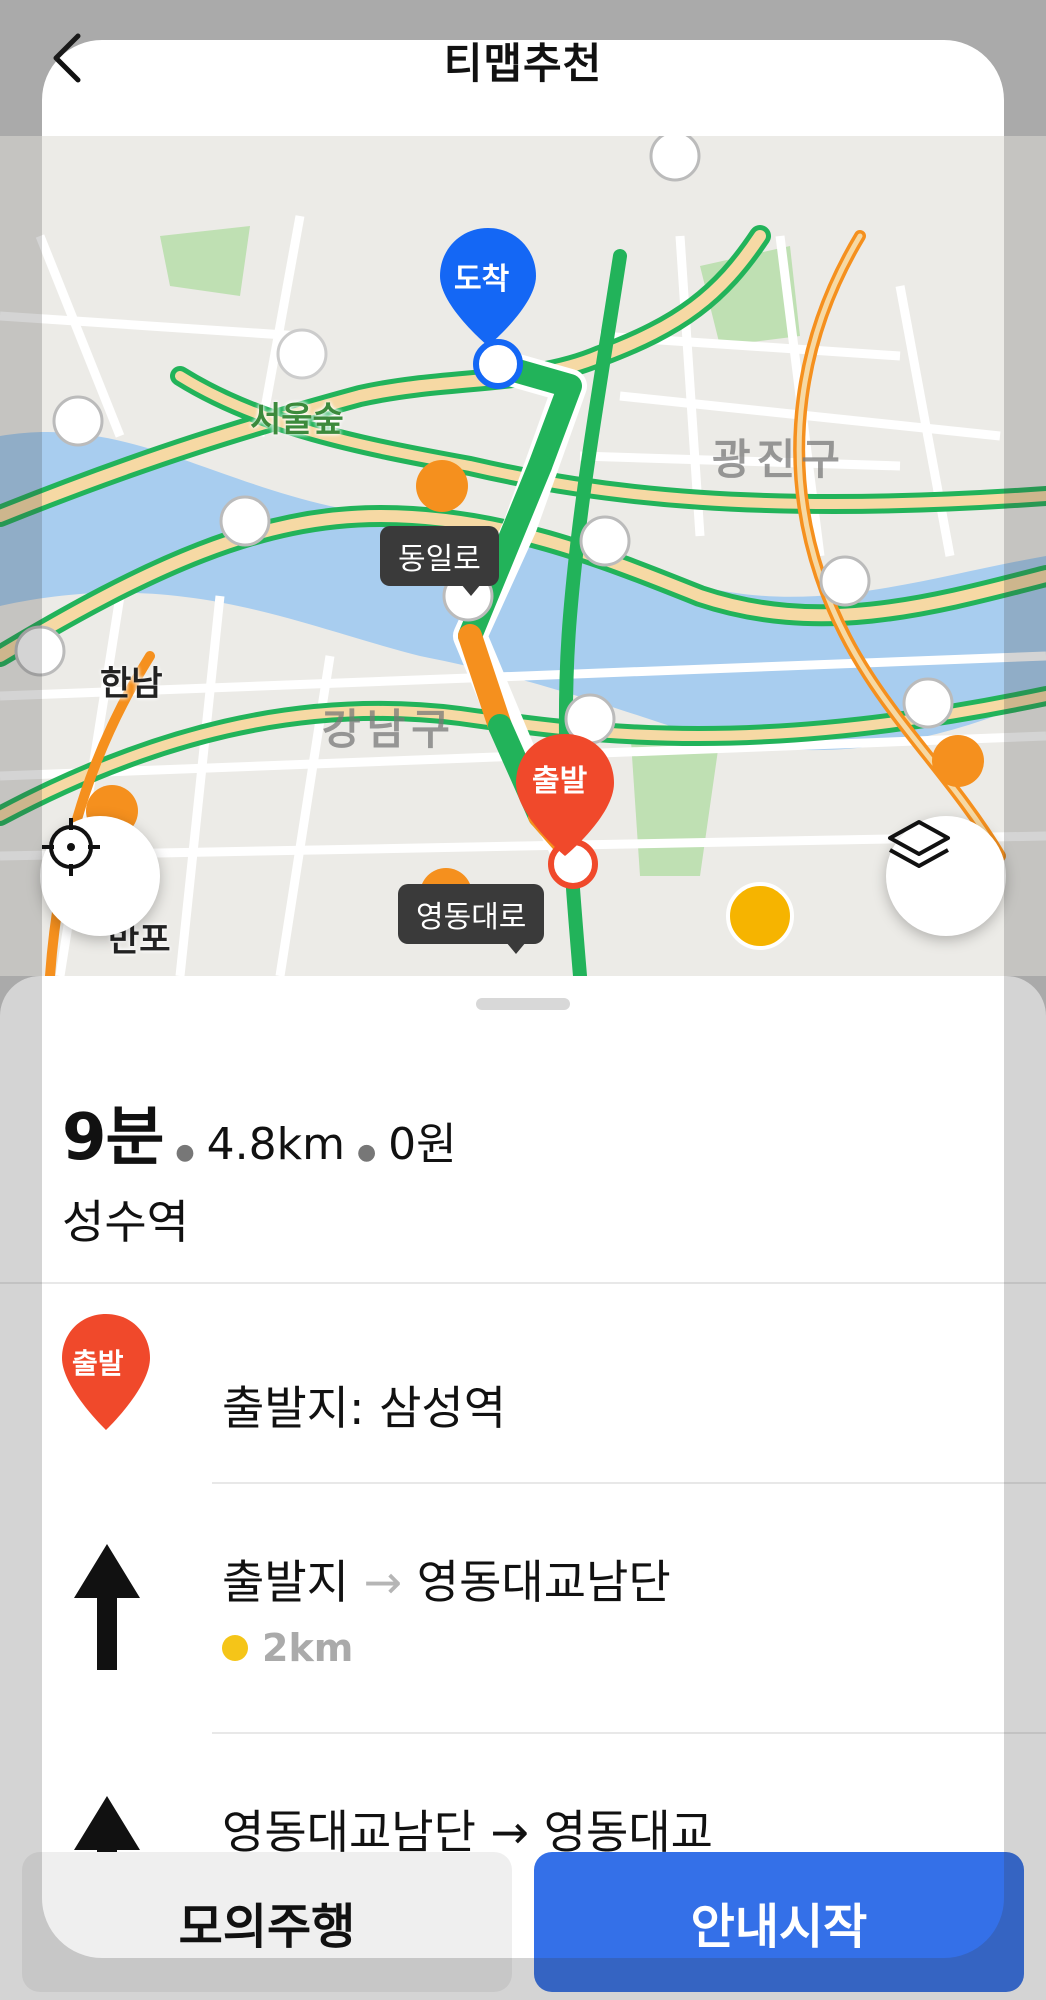 Image resolution: width=1046 pixels, height=2000 pixels. Describe the element at coordinates (98, 1363) in the screenshot. I see `origin-pin-label: 출발` at that location.